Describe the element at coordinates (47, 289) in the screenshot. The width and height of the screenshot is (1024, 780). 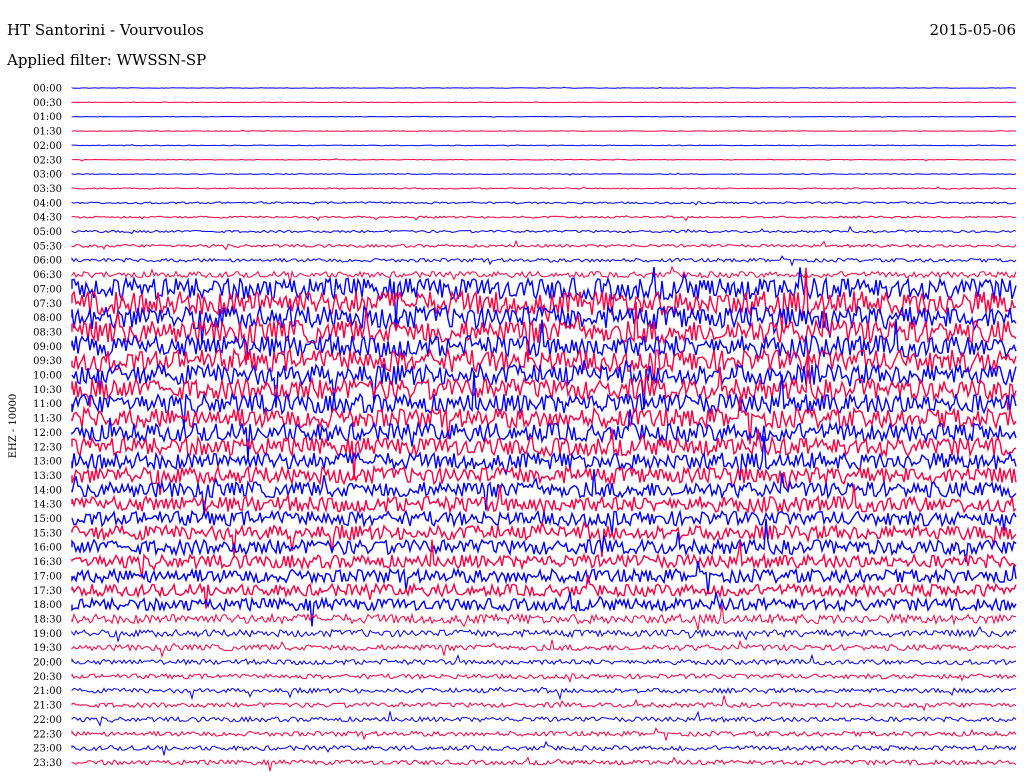
I see `tick-label: 07:00` at that location.